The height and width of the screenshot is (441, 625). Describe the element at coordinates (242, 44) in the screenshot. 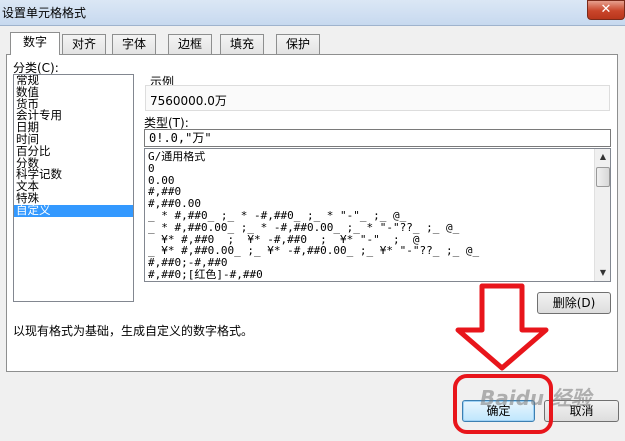

I see `tab-fill: 填充` at that location.